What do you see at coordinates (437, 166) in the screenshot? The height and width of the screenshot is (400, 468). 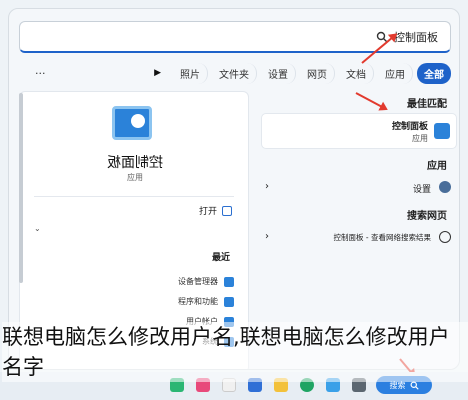 I see `apps-header: 应用` at bounding box center [437, 166].